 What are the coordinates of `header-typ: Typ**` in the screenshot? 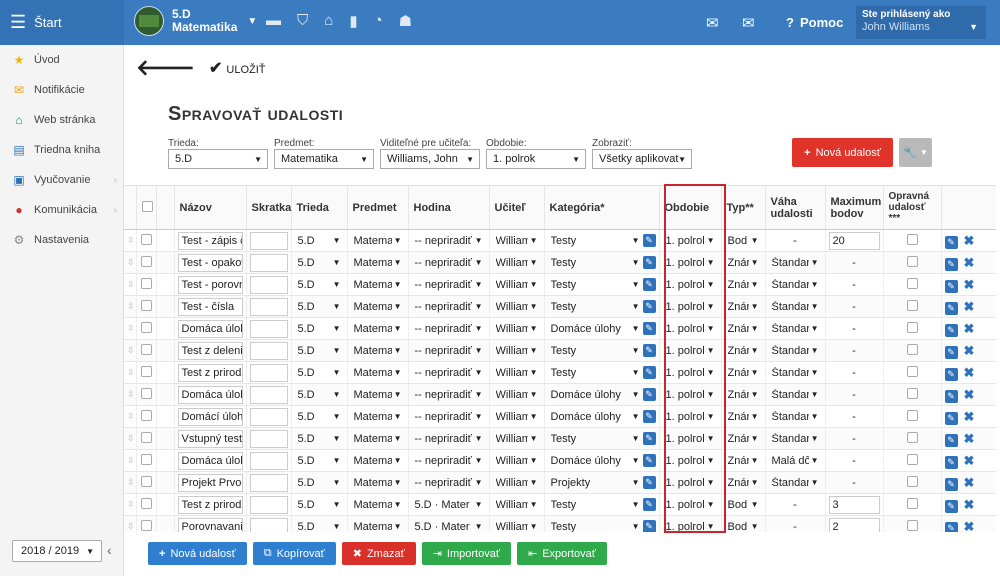 It's located at (743, 207).